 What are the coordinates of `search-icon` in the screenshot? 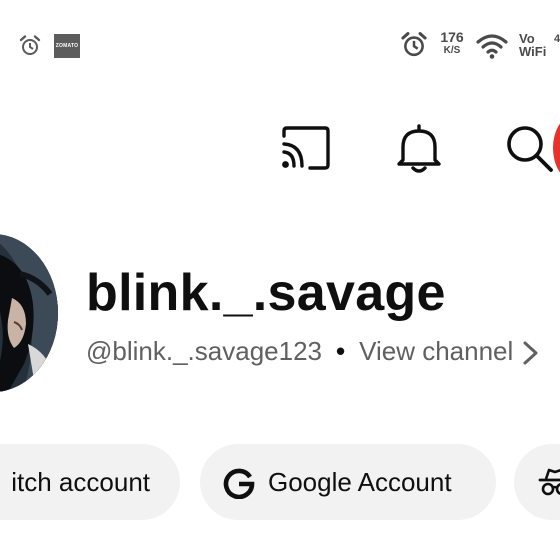 It's located at (529, 148).